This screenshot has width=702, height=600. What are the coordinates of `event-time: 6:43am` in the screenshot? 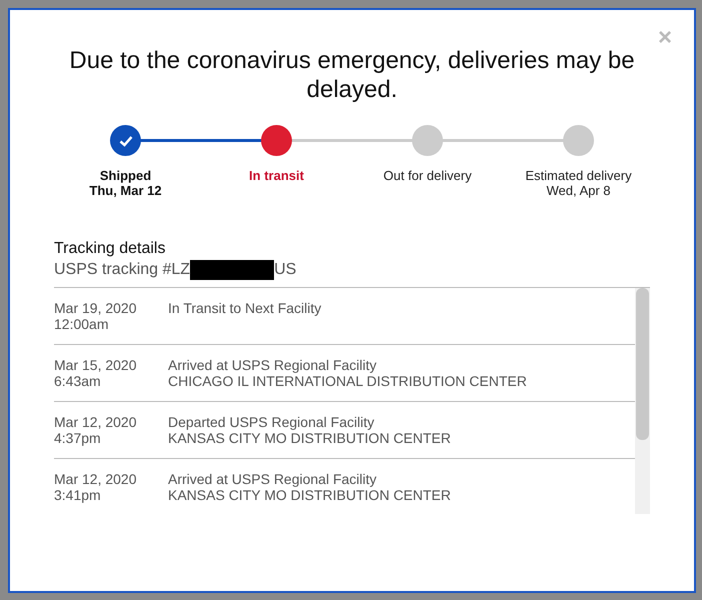 It's located at (78, 381).